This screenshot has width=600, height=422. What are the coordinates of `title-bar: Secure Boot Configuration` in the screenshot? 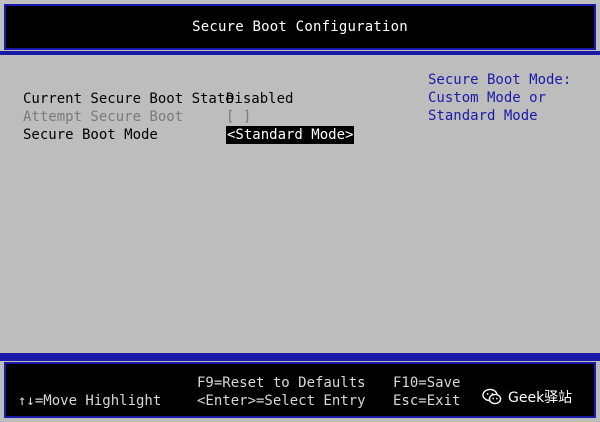 It's located at (300, 27).